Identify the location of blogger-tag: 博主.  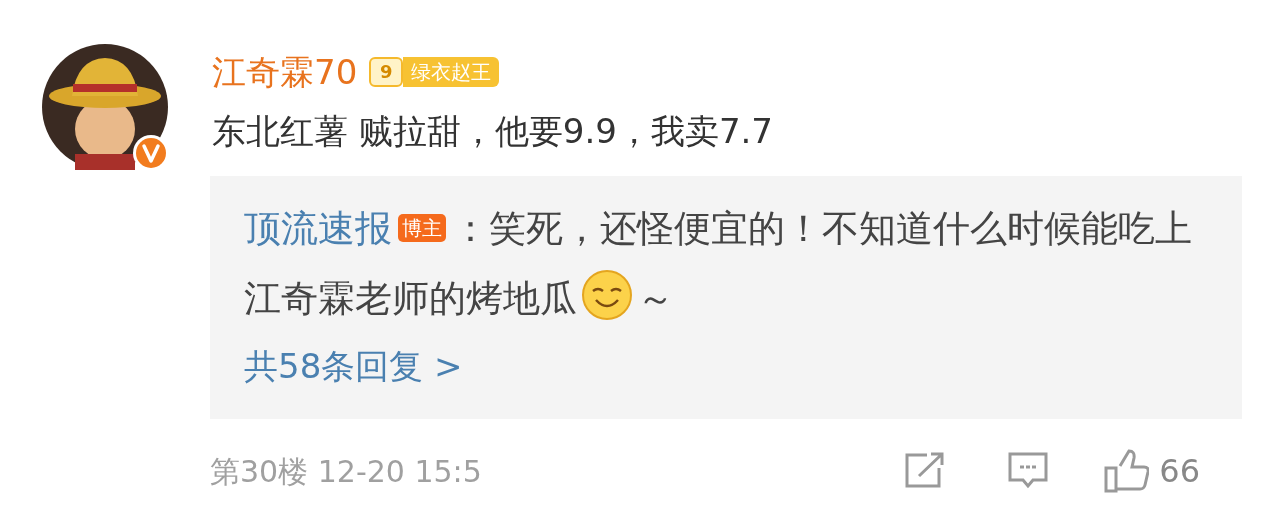
(422, 228).